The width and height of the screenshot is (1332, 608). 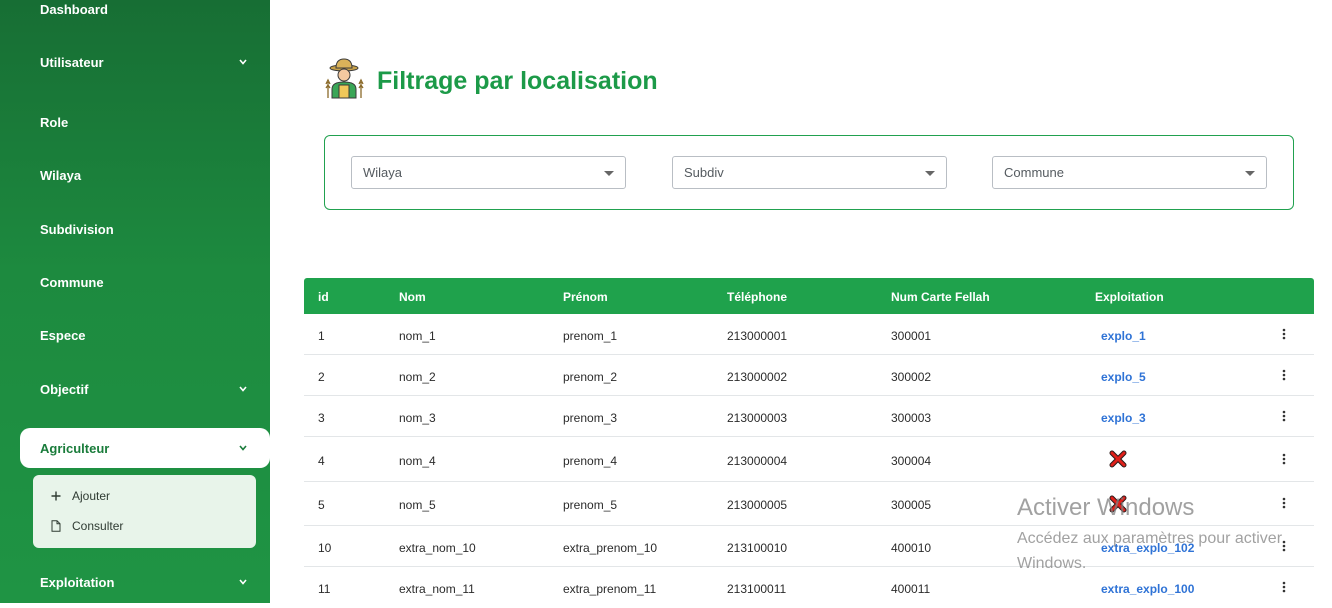 What do you see at coordinates (56, 496) in the screenshot?
I see `plus-icon` at bounding box center [56, 496].